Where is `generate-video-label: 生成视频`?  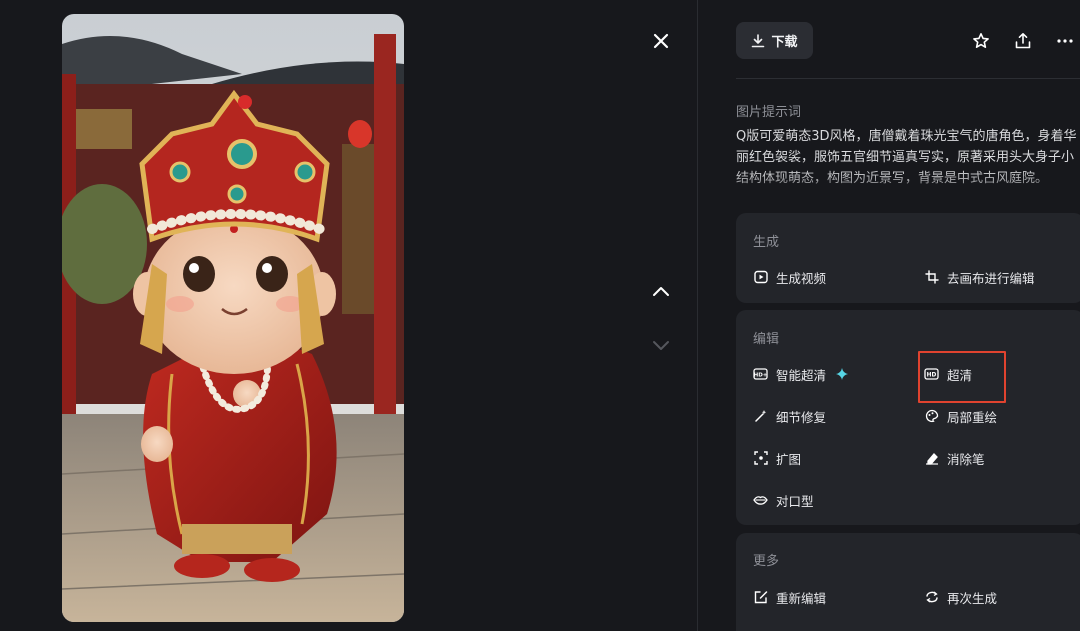 generate-video-label: 生成视频 is located at coordinates (801, 278).